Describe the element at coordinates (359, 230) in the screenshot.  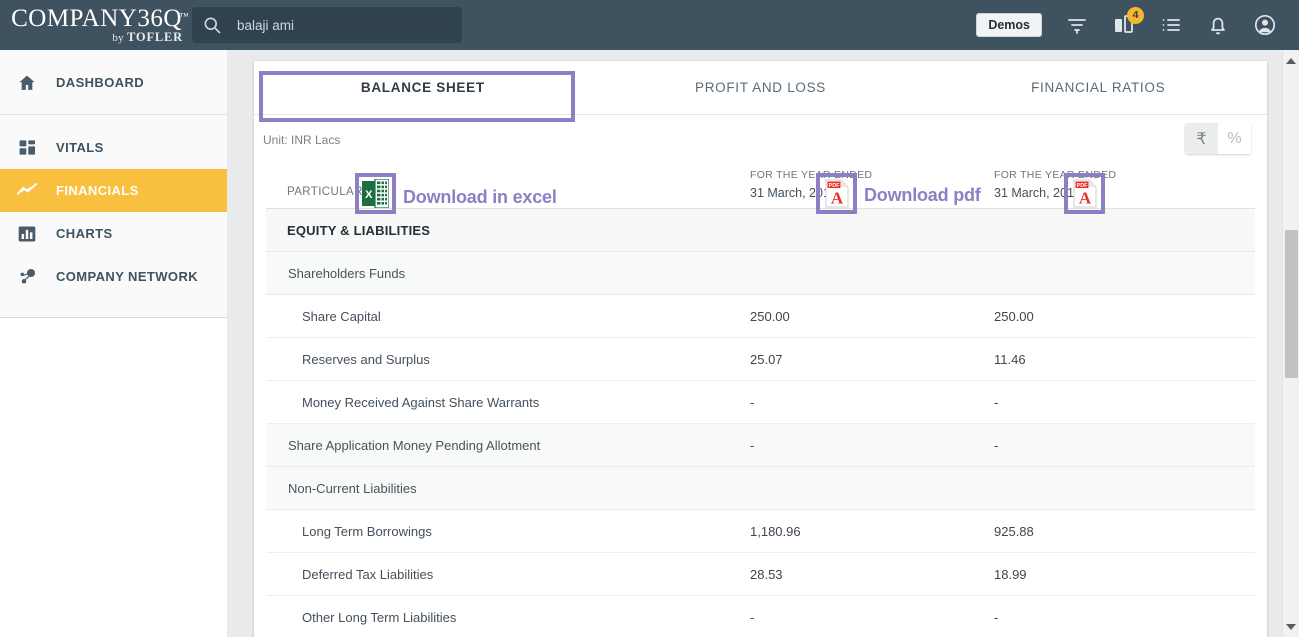
I see `row-label: EQUITY & LIABILITIES` at that location.